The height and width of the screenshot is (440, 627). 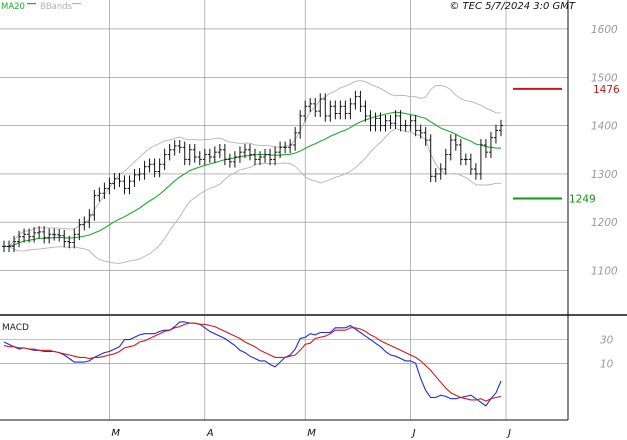 I want to click on legend-ma20: MA20, so click(x=13, y=7).